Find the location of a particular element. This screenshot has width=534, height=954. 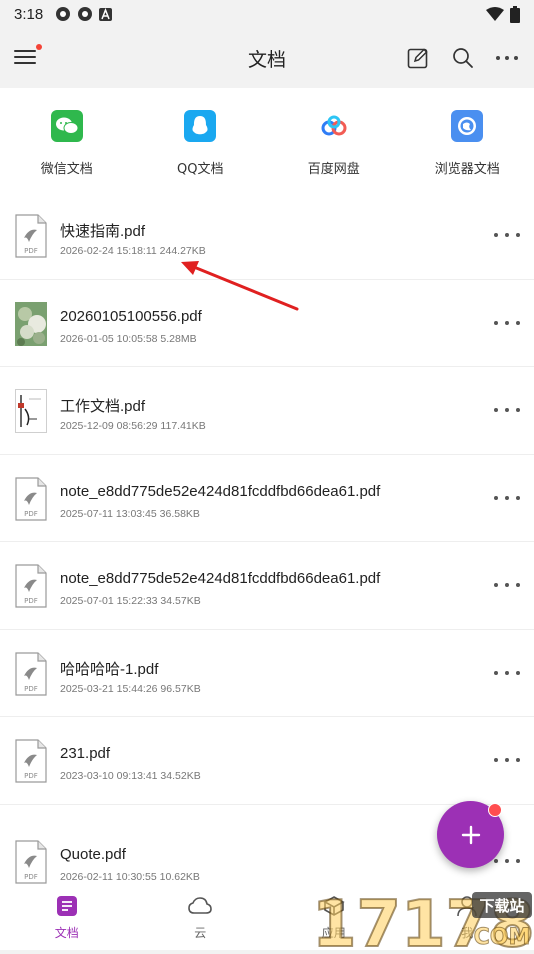

file-name: 工作文档.pdf is located at coordinates (102, 405).